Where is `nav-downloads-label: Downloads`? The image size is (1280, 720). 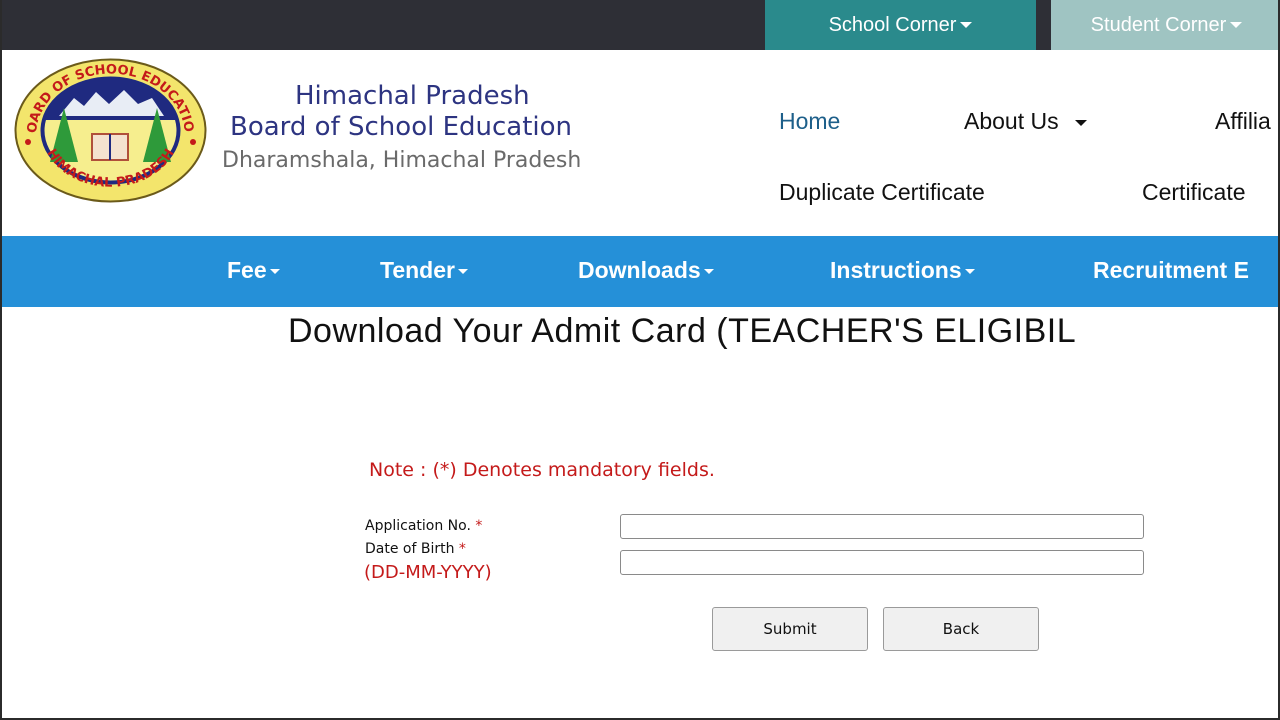
nav-downloads-label: Downloads is located at coordinates (639, 270).